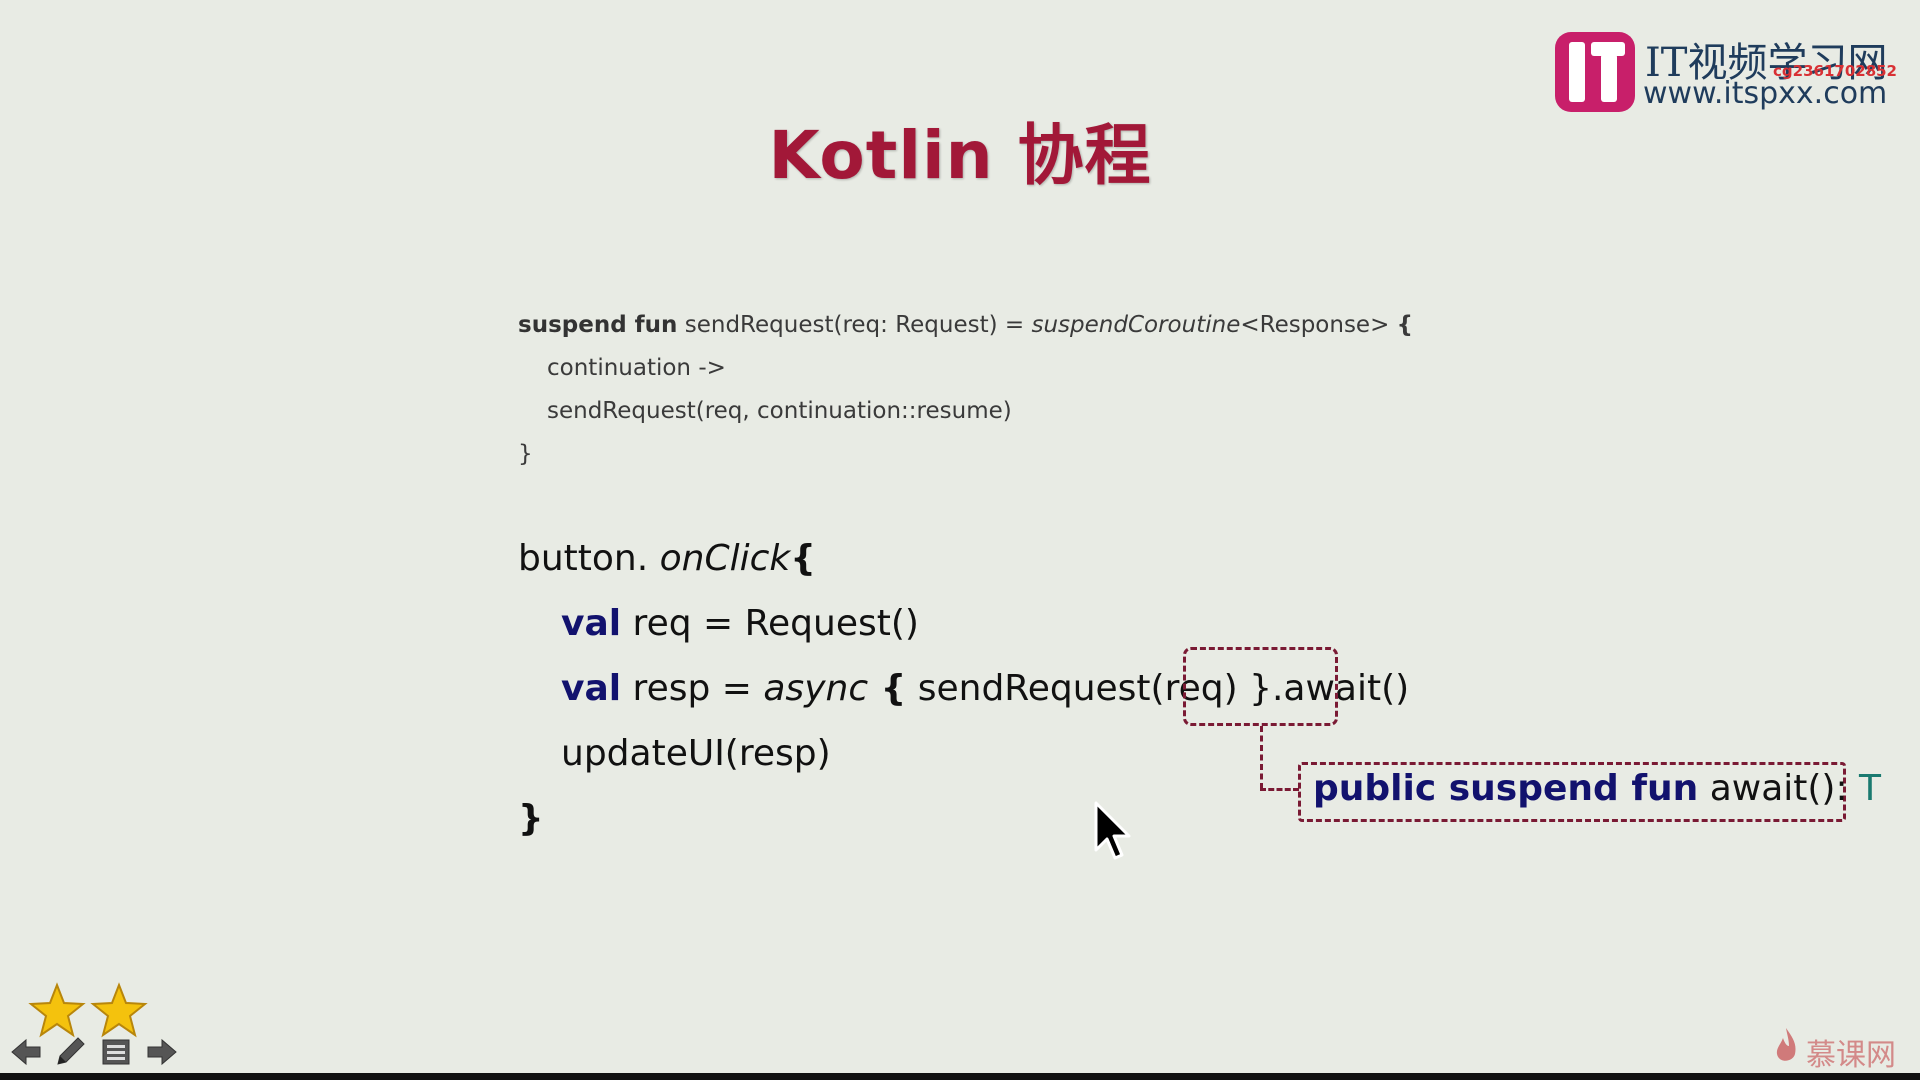 The image size is (1920, 1080). What do you see at coordinates (116, 1052) in the screenshot?
I see `menu-icon` at bounding box center [116, 1052].